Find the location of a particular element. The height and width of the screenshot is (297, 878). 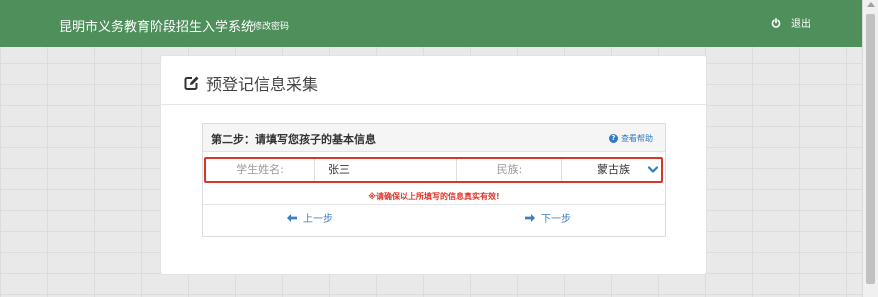

next-step-button: 下一步 is located at coordinates (548, 217).